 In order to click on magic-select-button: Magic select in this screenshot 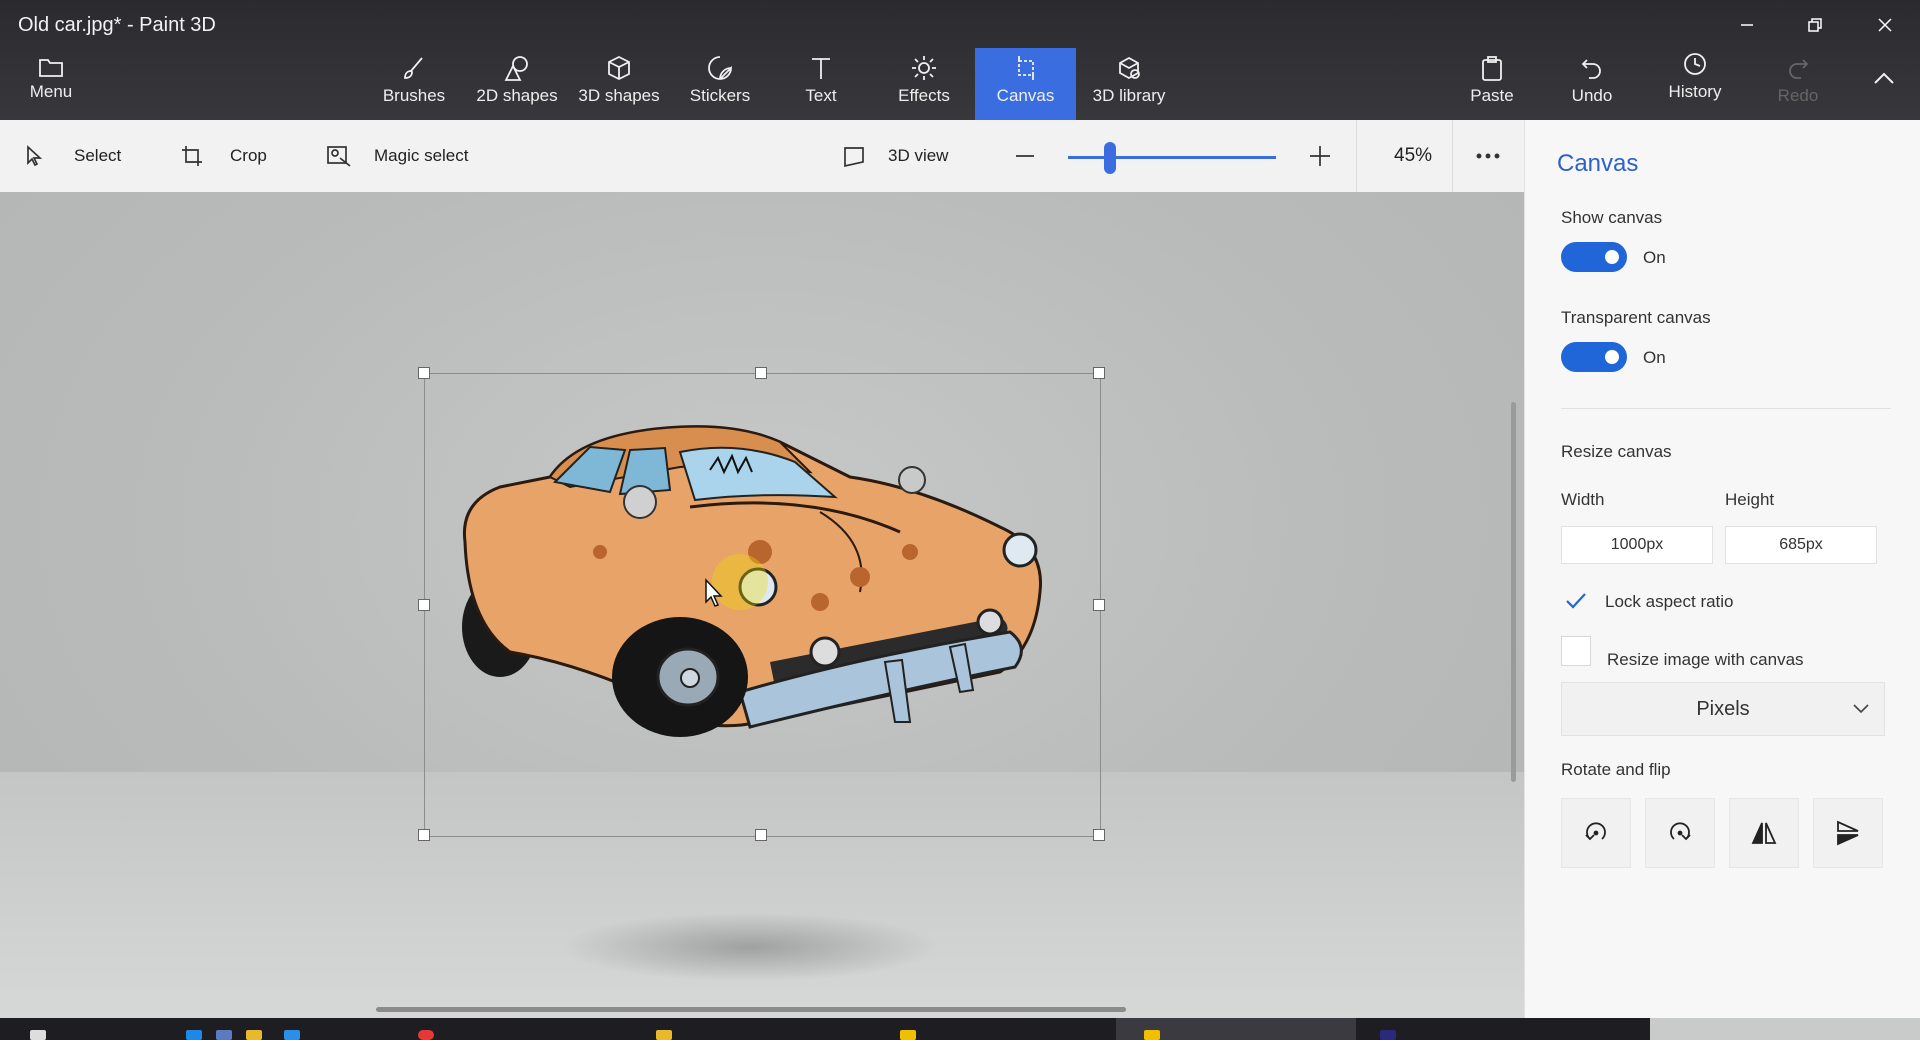, I will do `click(397, 156)`.